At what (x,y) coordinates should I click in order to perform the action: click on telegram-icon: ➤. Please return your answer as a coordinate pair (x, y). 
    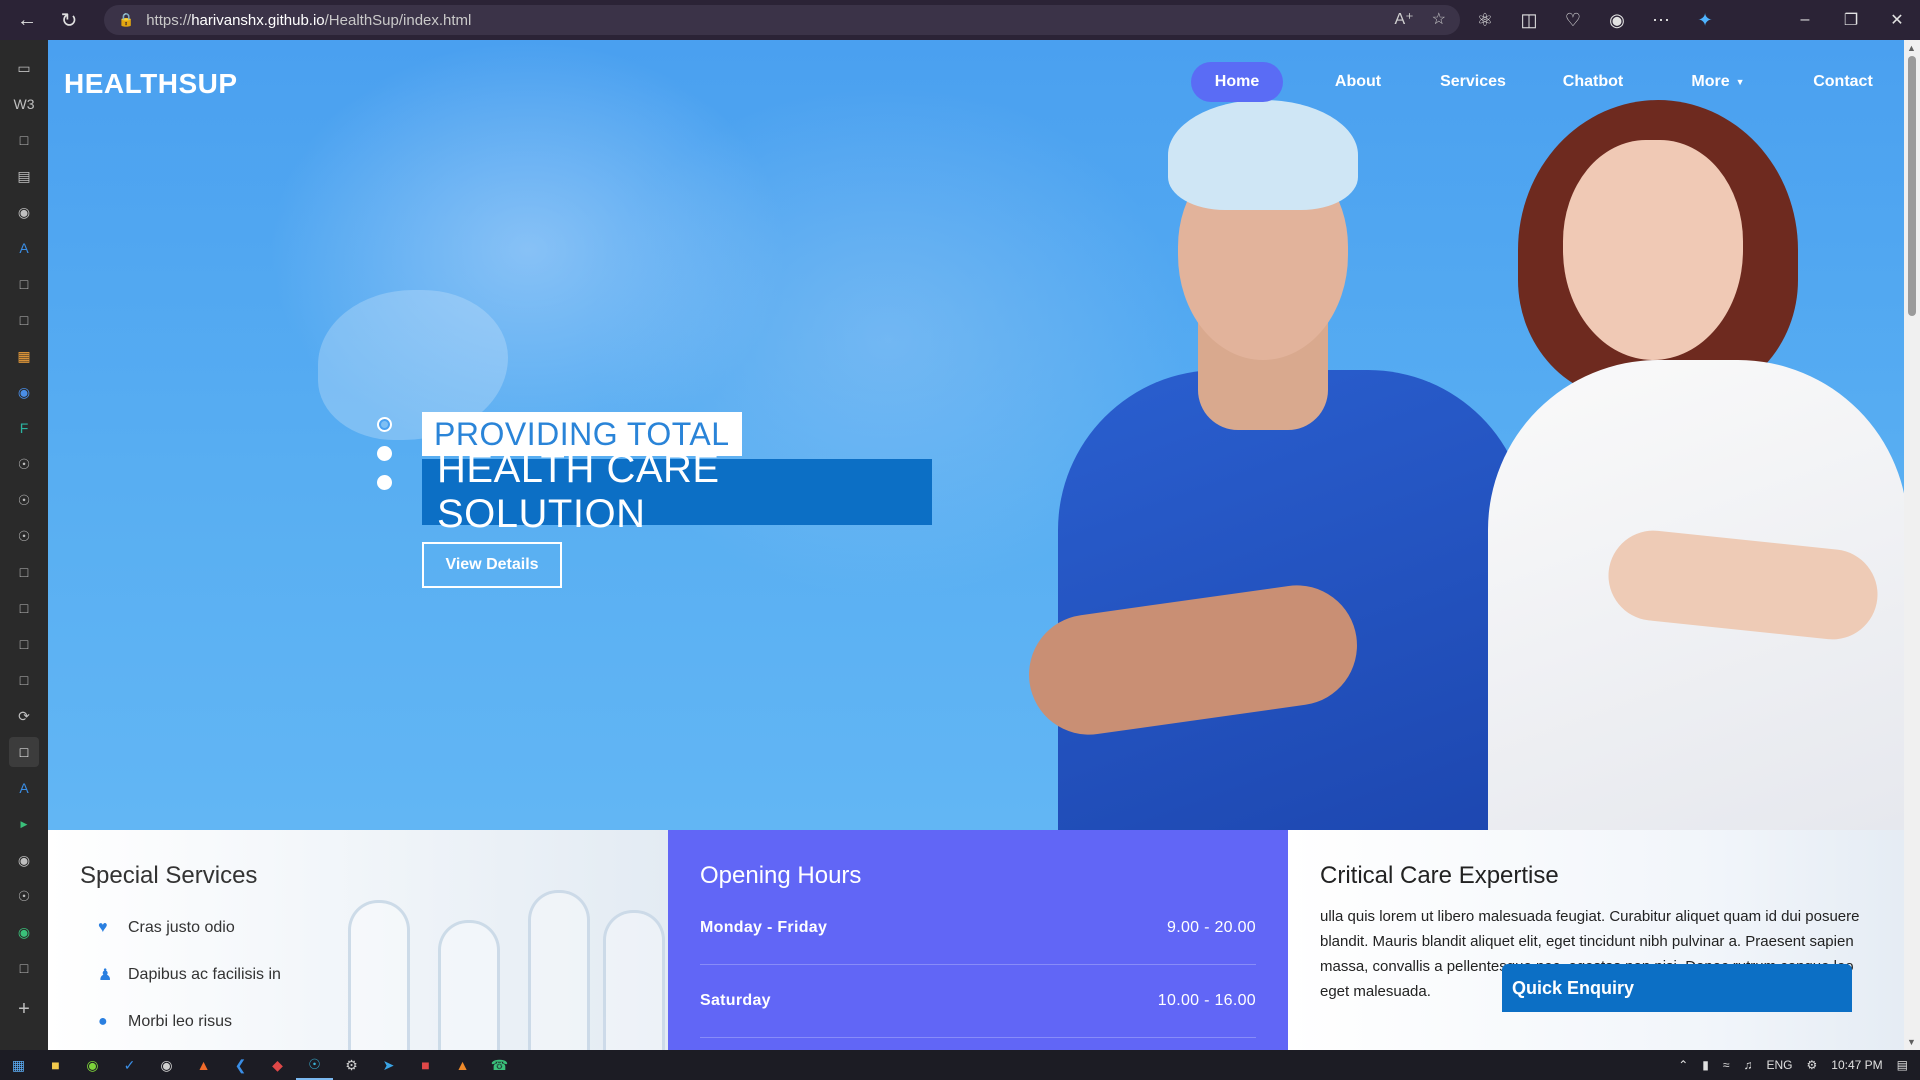
    Looking at the image, I should click on (388, 1065).